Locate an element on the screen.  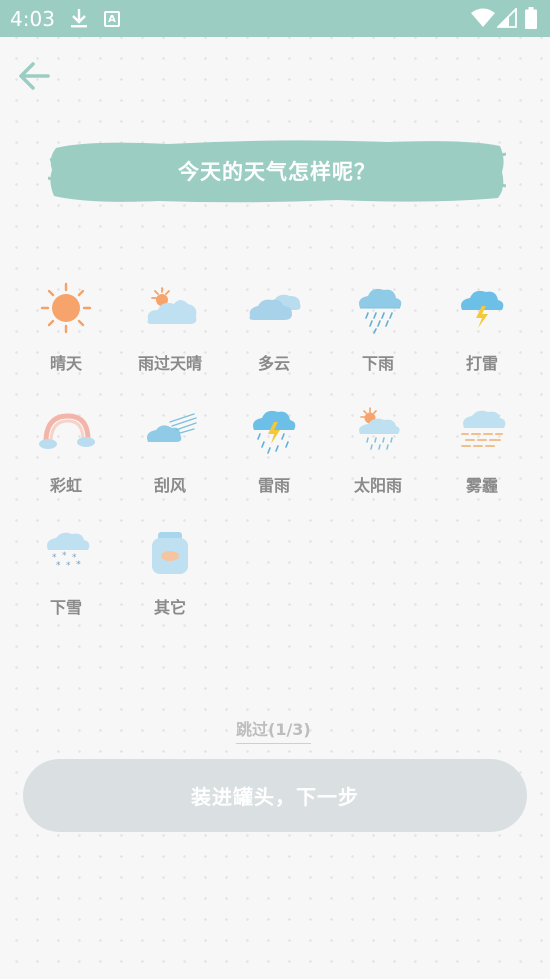
sun-after-rain-icon is located at coordinates (172, 305).